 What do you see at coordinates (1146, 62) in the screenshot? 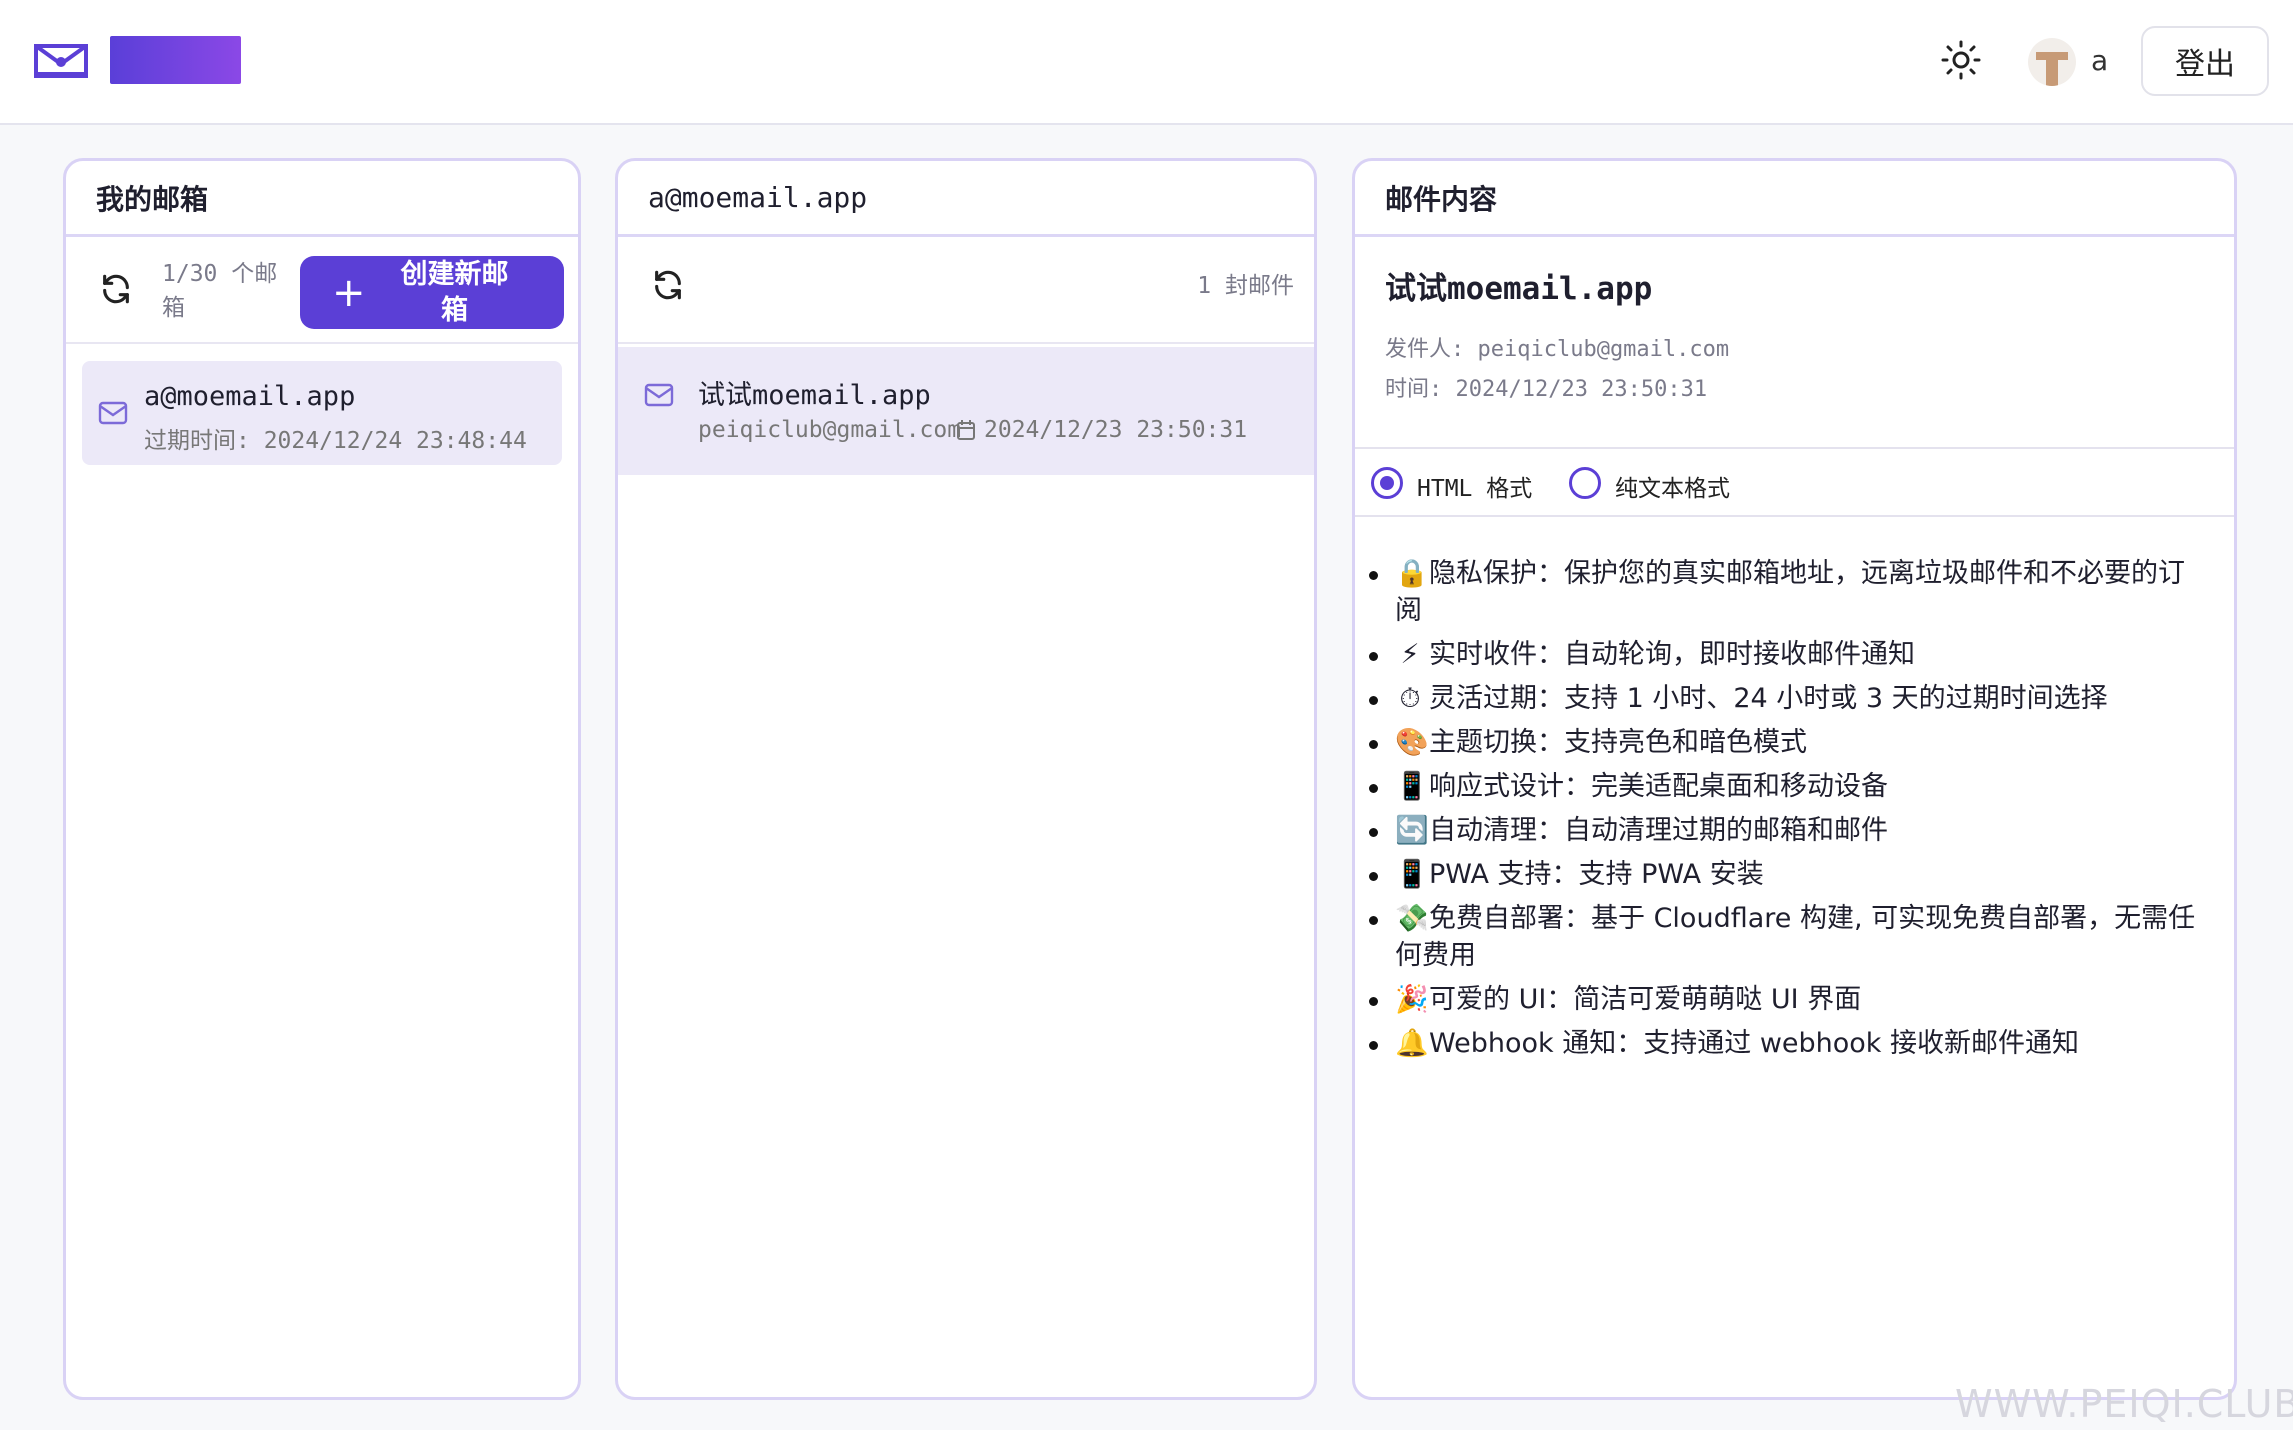
I see `top-header: a 登出` at bounding box center [1146, 62].